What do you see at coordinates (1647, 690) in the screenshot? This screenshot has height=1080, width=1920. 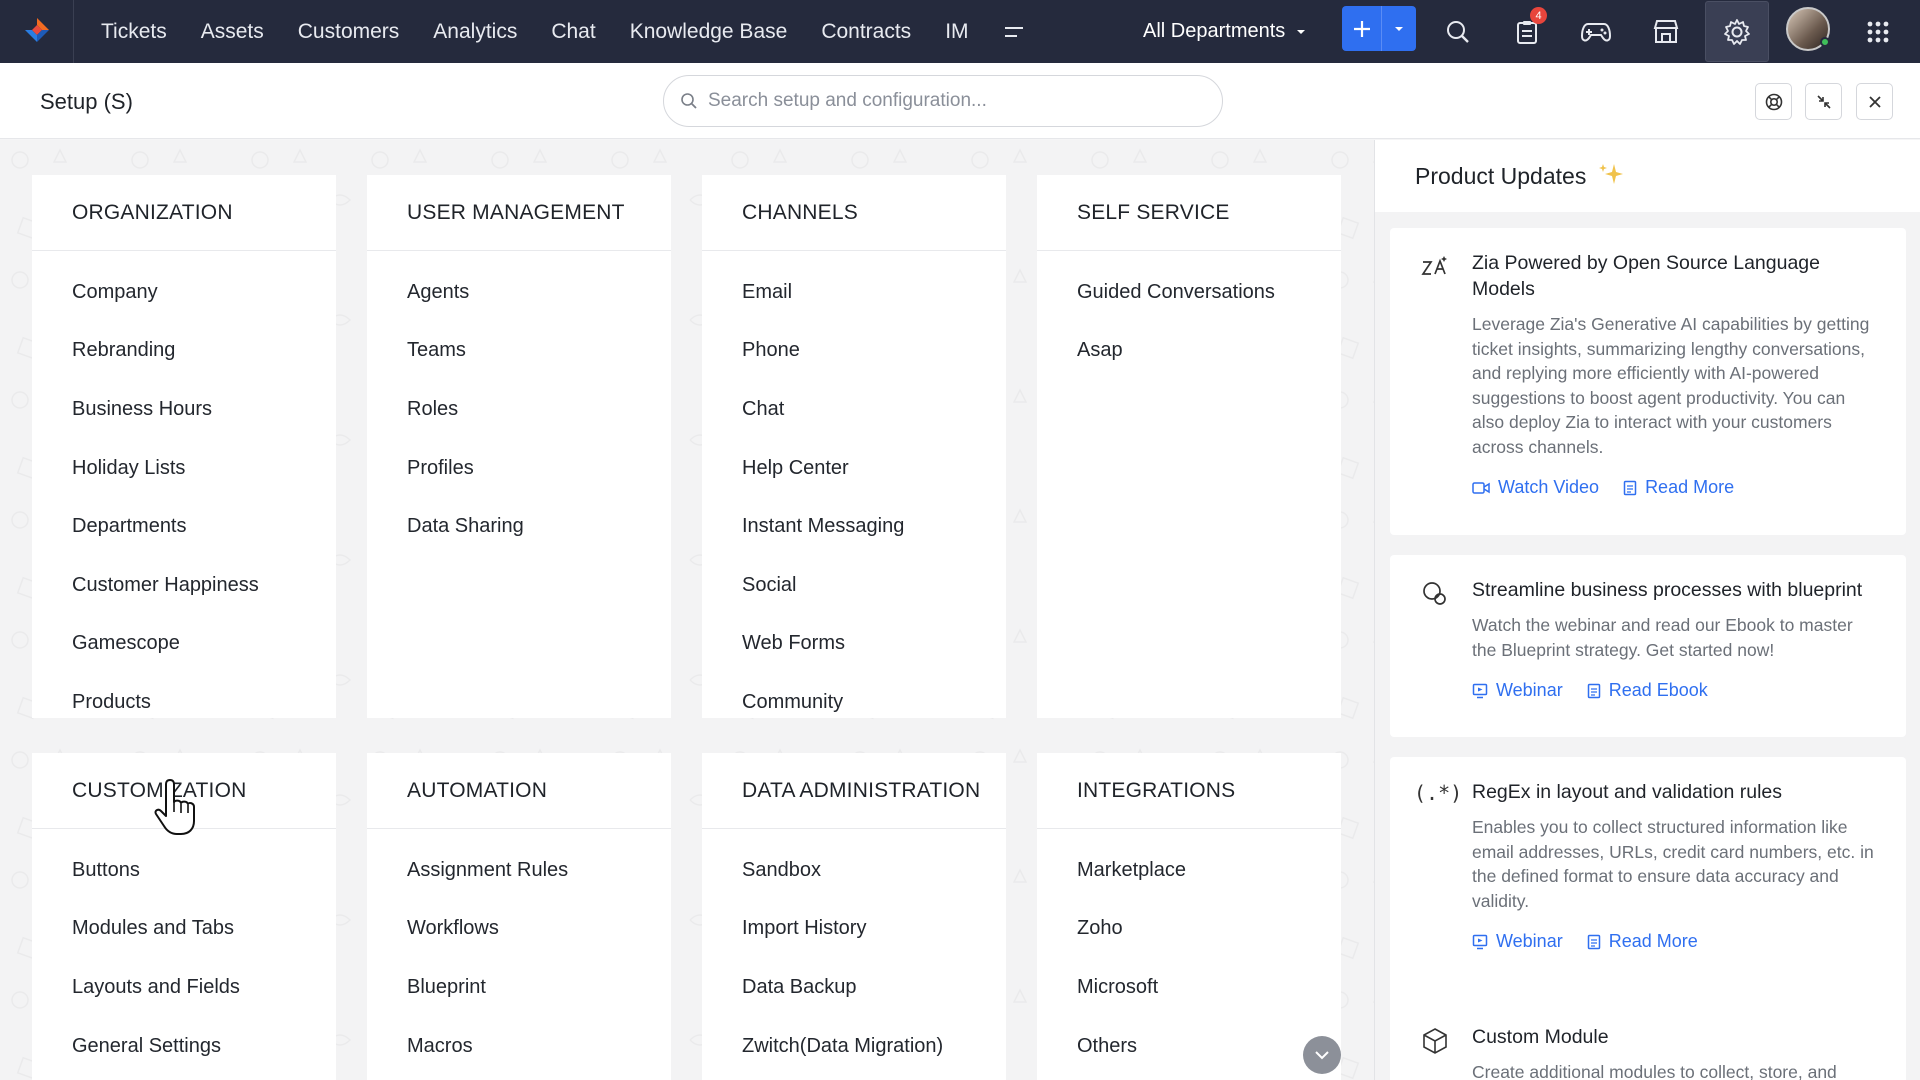 I see `read-ebook-link: Read Ebook` at bounding box center [1647, 690].